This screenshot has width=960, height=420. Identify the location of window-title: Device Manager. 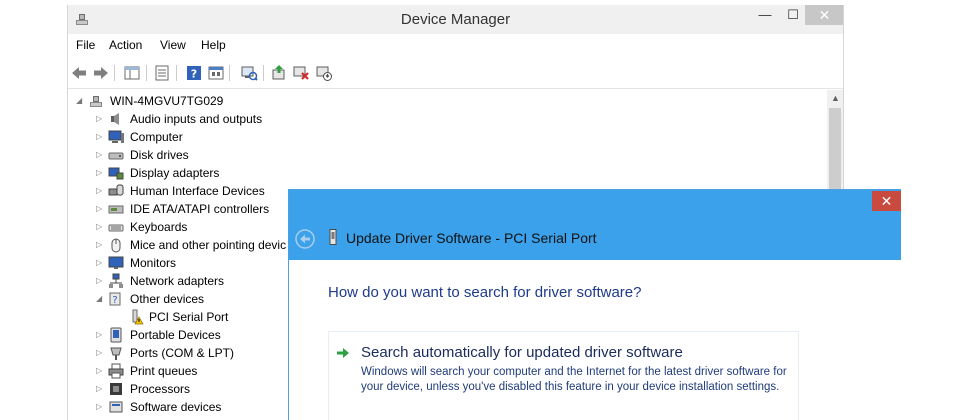
(455, 19).